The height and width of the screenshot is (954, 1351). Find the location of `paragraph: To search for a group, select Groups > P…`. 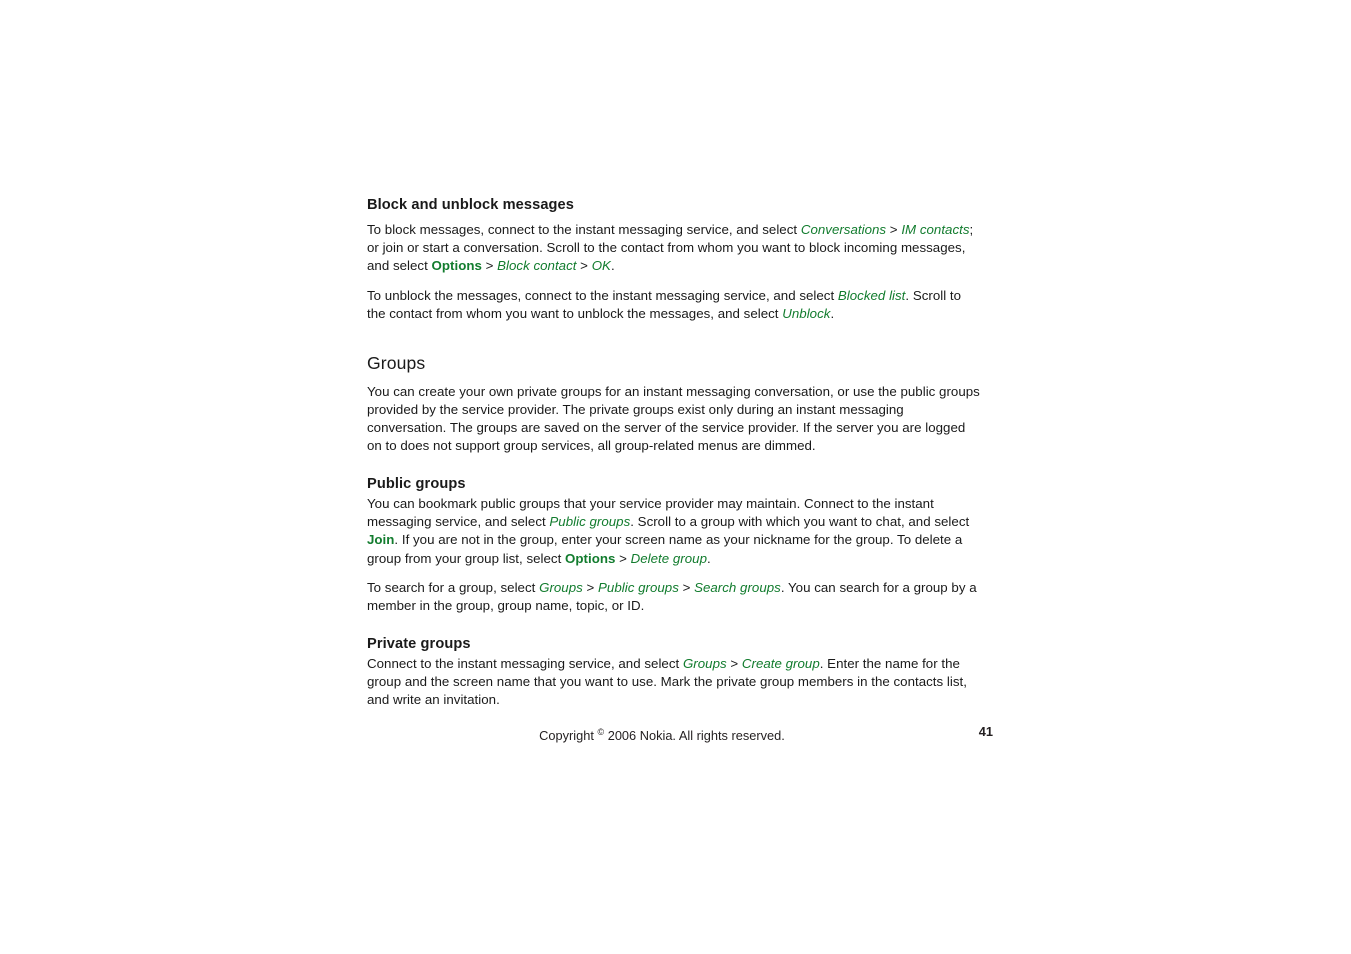

paragraph: To search for a group, select Groups > P… is located at coordinates (674, 597).